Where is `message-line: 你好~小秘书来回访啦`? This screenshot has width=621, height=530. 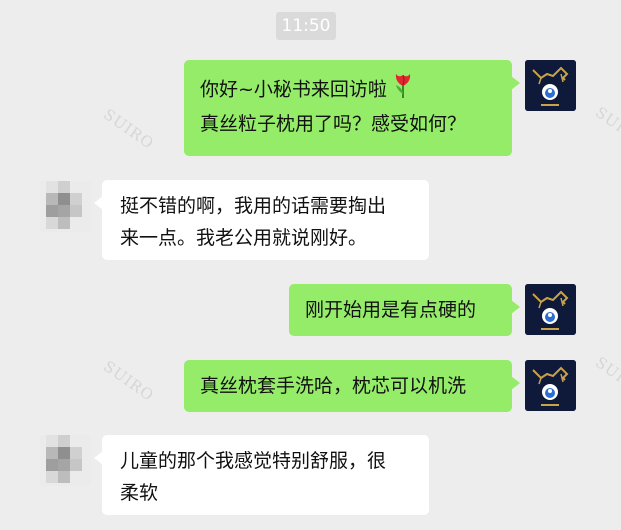
message-line: 你好~小秘书来回访啦 is located at coordinates (348, 90).